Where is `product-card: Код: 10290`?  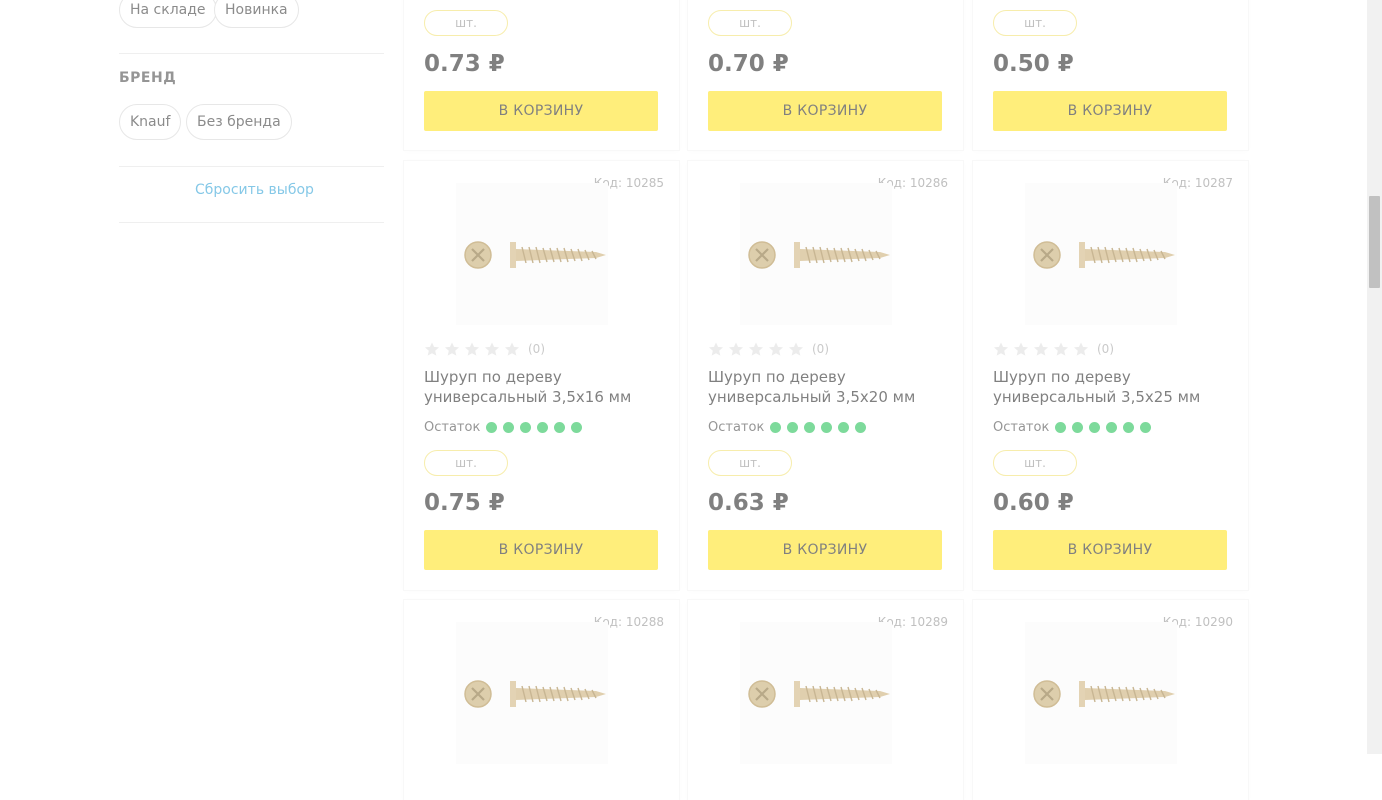 product-card: Код: 10290 is located at coordinates (1110, 700).